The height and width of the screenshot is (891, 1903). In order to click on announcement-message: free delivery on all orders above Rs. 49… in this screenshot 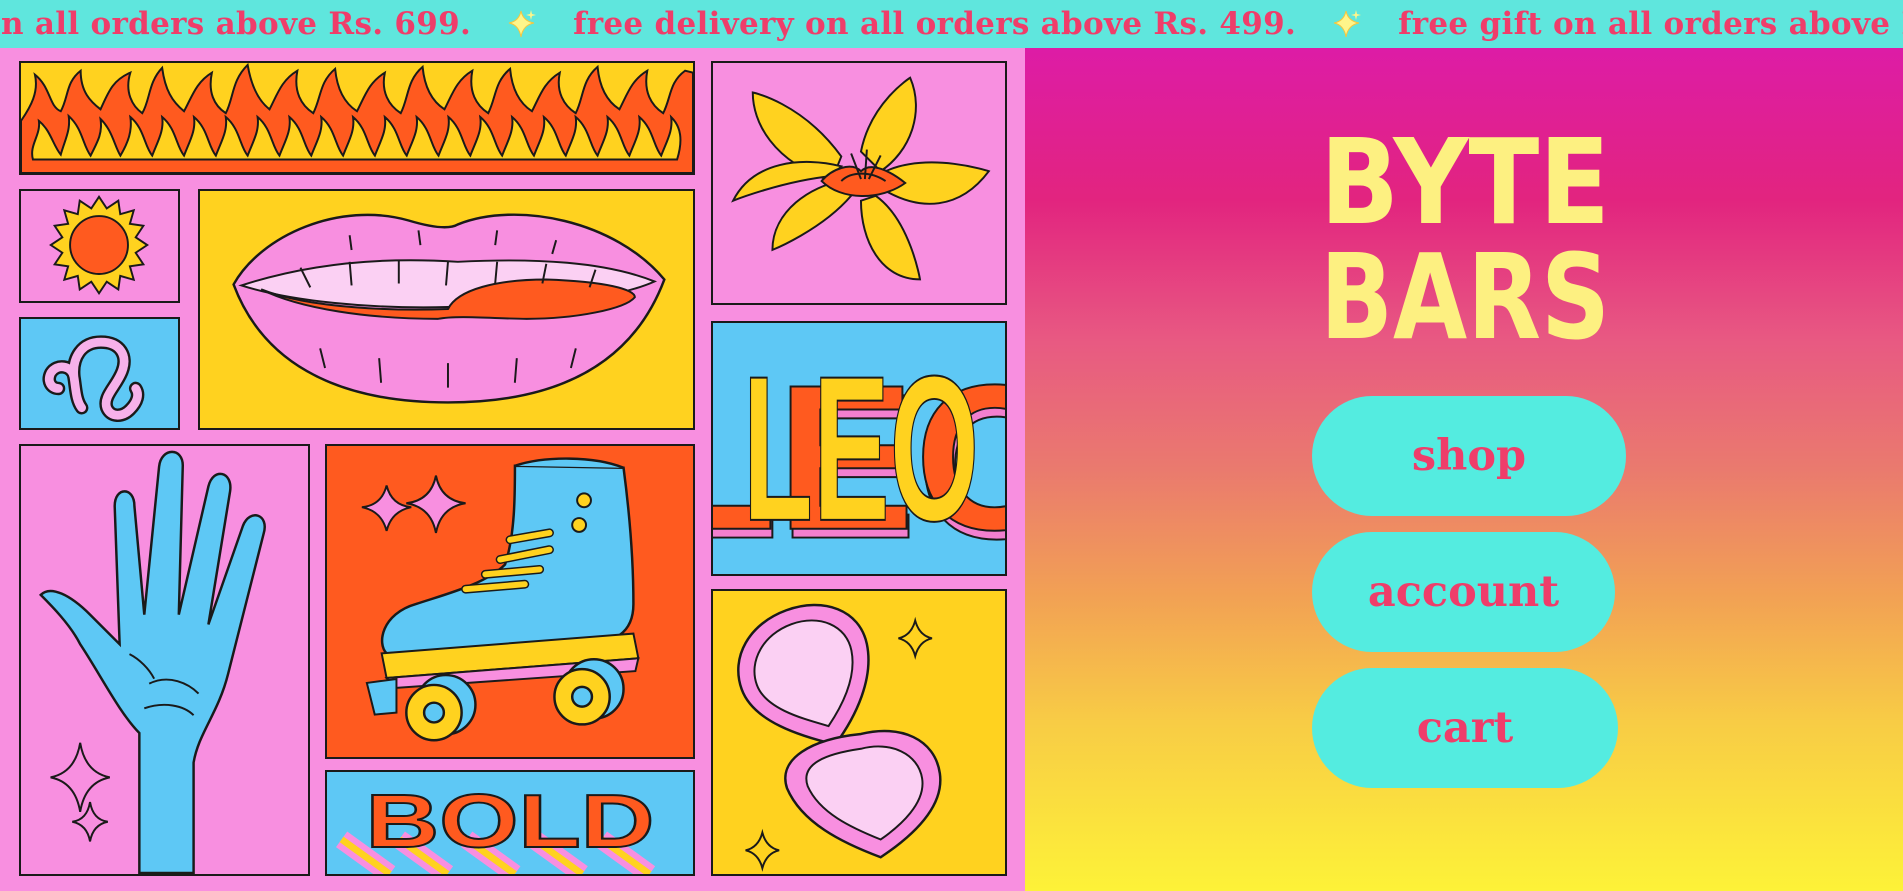, I will do `click(935, 24)`.